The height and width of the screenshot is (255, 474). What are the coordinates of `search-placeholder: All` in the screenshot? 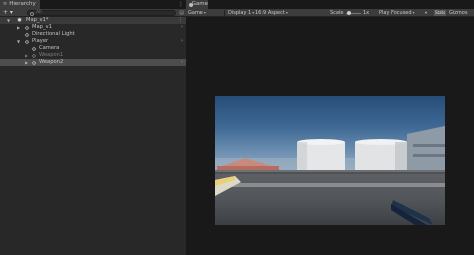 It's located at (39, 12).